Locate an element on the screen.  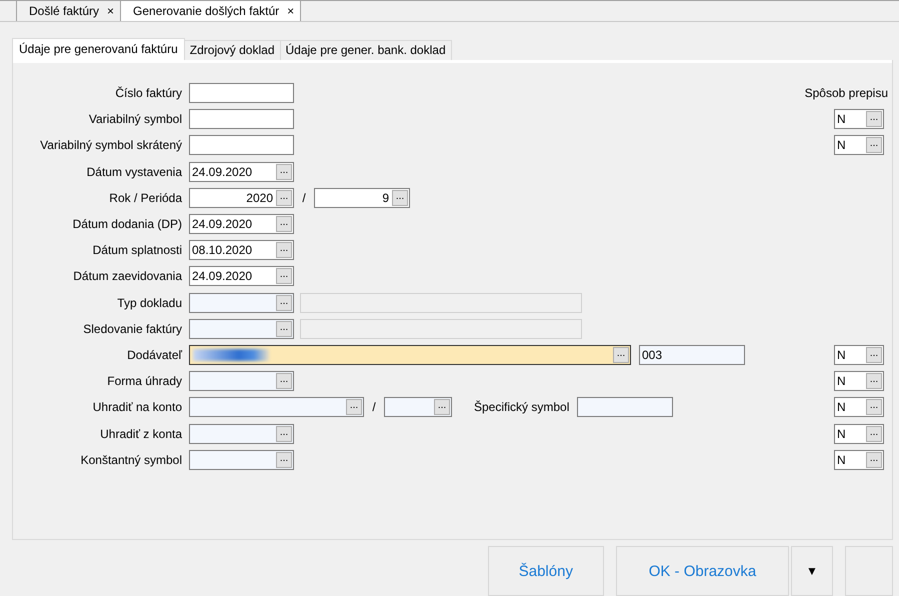
tab: Údaje pre generovanú faktúru is located at coordinates (98, 49).